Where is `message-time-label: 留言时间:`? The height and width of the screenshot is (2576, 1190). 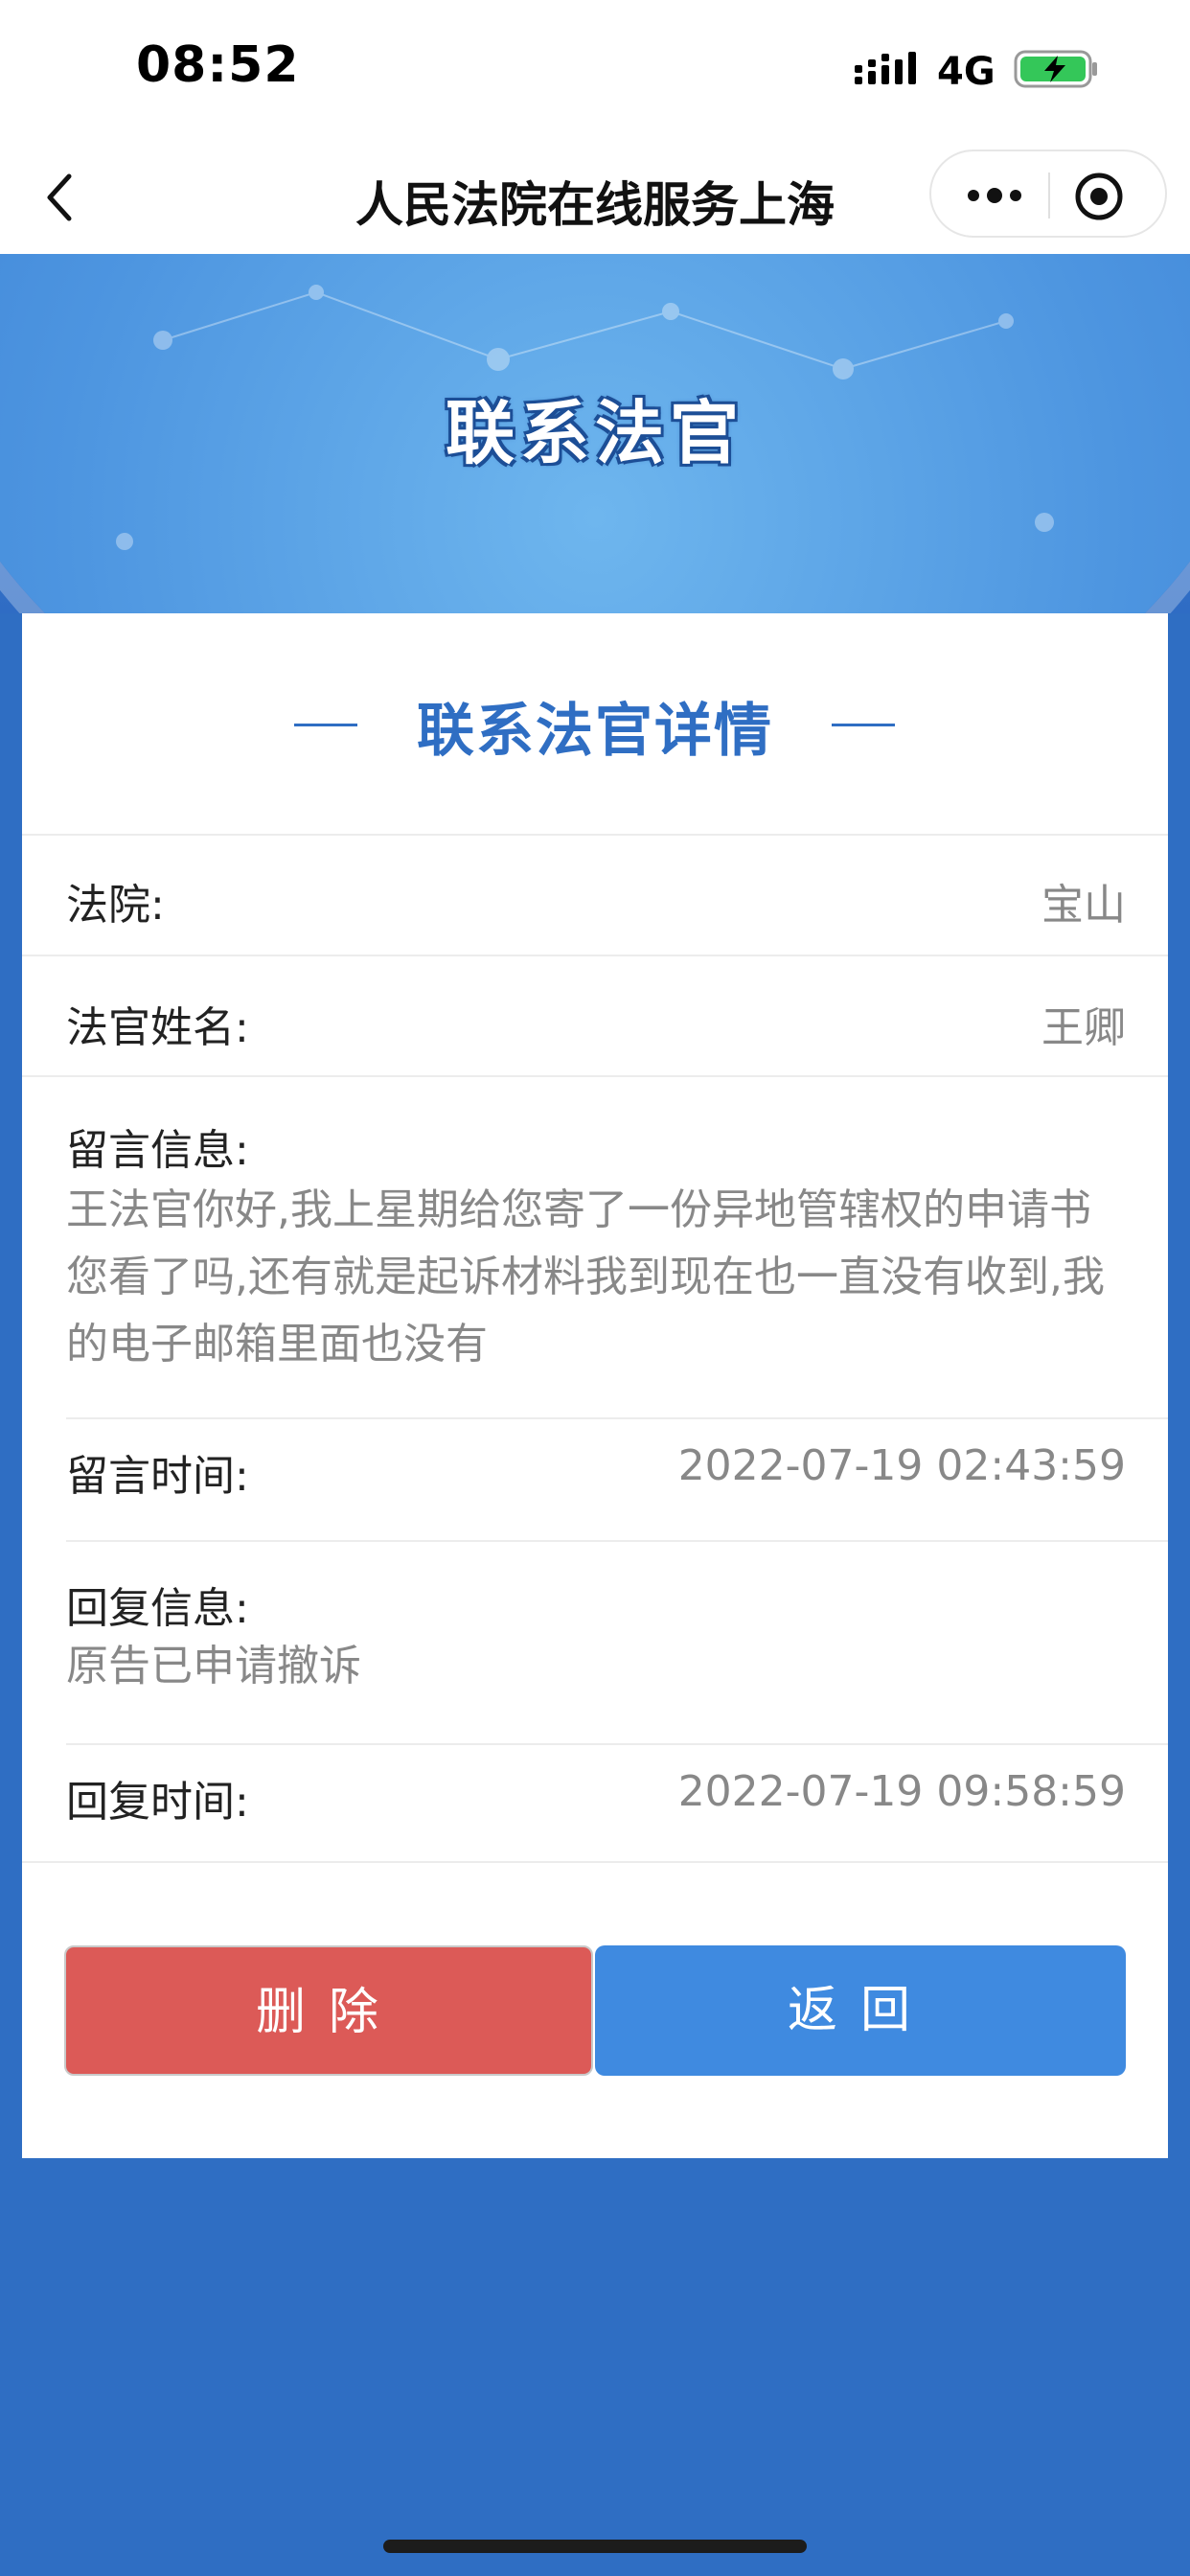 message-time-label: 留言时间: is located at coordinates (158, 1476).